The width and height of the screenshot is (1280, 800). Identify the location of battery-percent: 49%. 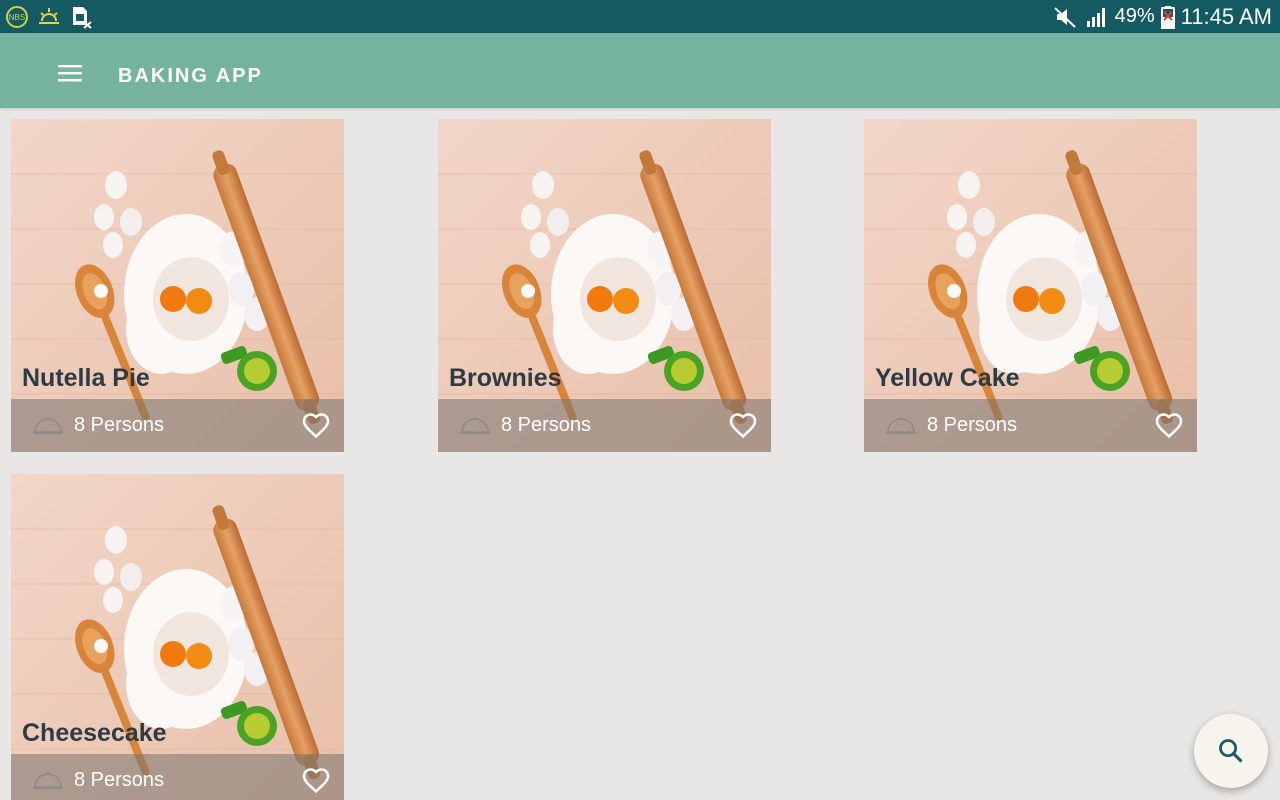
(1134, 16).